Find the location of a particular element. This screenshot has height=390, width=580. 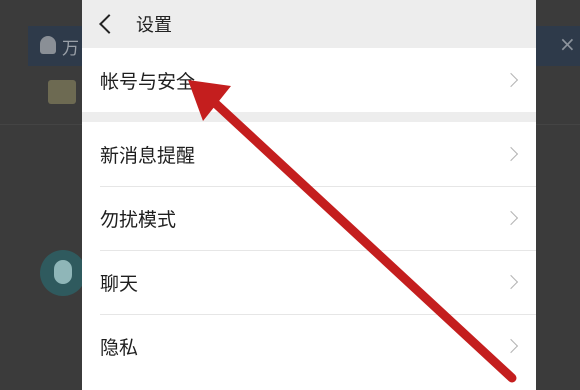

background-banner-text: 万 is located at coordinates (70, 49).